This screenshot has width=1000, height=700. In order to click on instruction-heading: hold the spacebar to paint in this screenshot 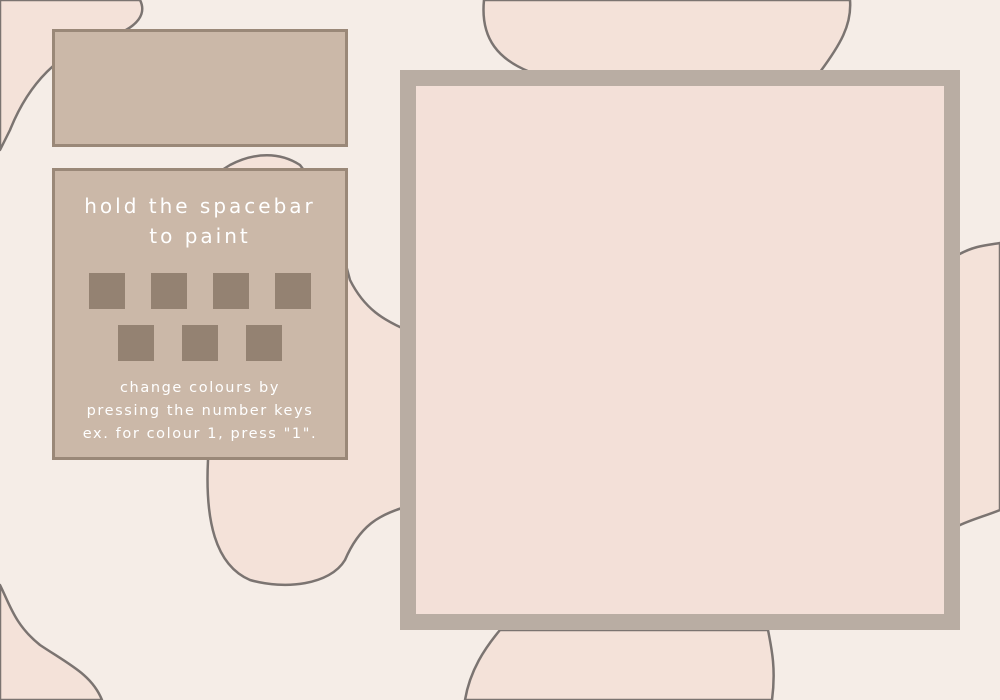, I will do `click(200, 221)`.